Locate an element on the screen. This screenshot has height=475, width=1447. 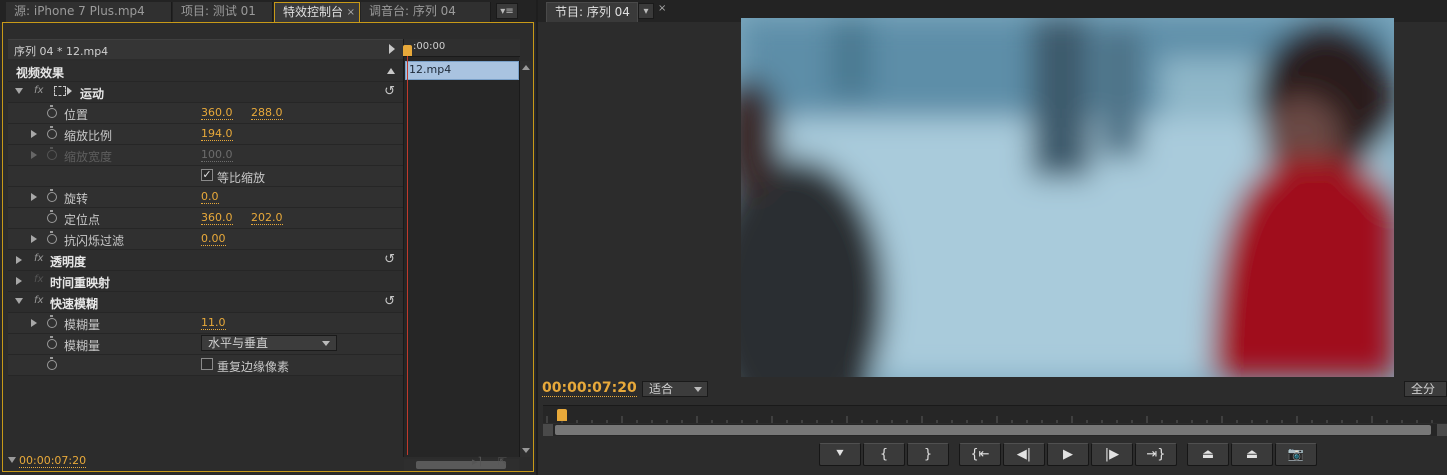
scale-width-value: 100.0 is located at coordinates (217, 155).